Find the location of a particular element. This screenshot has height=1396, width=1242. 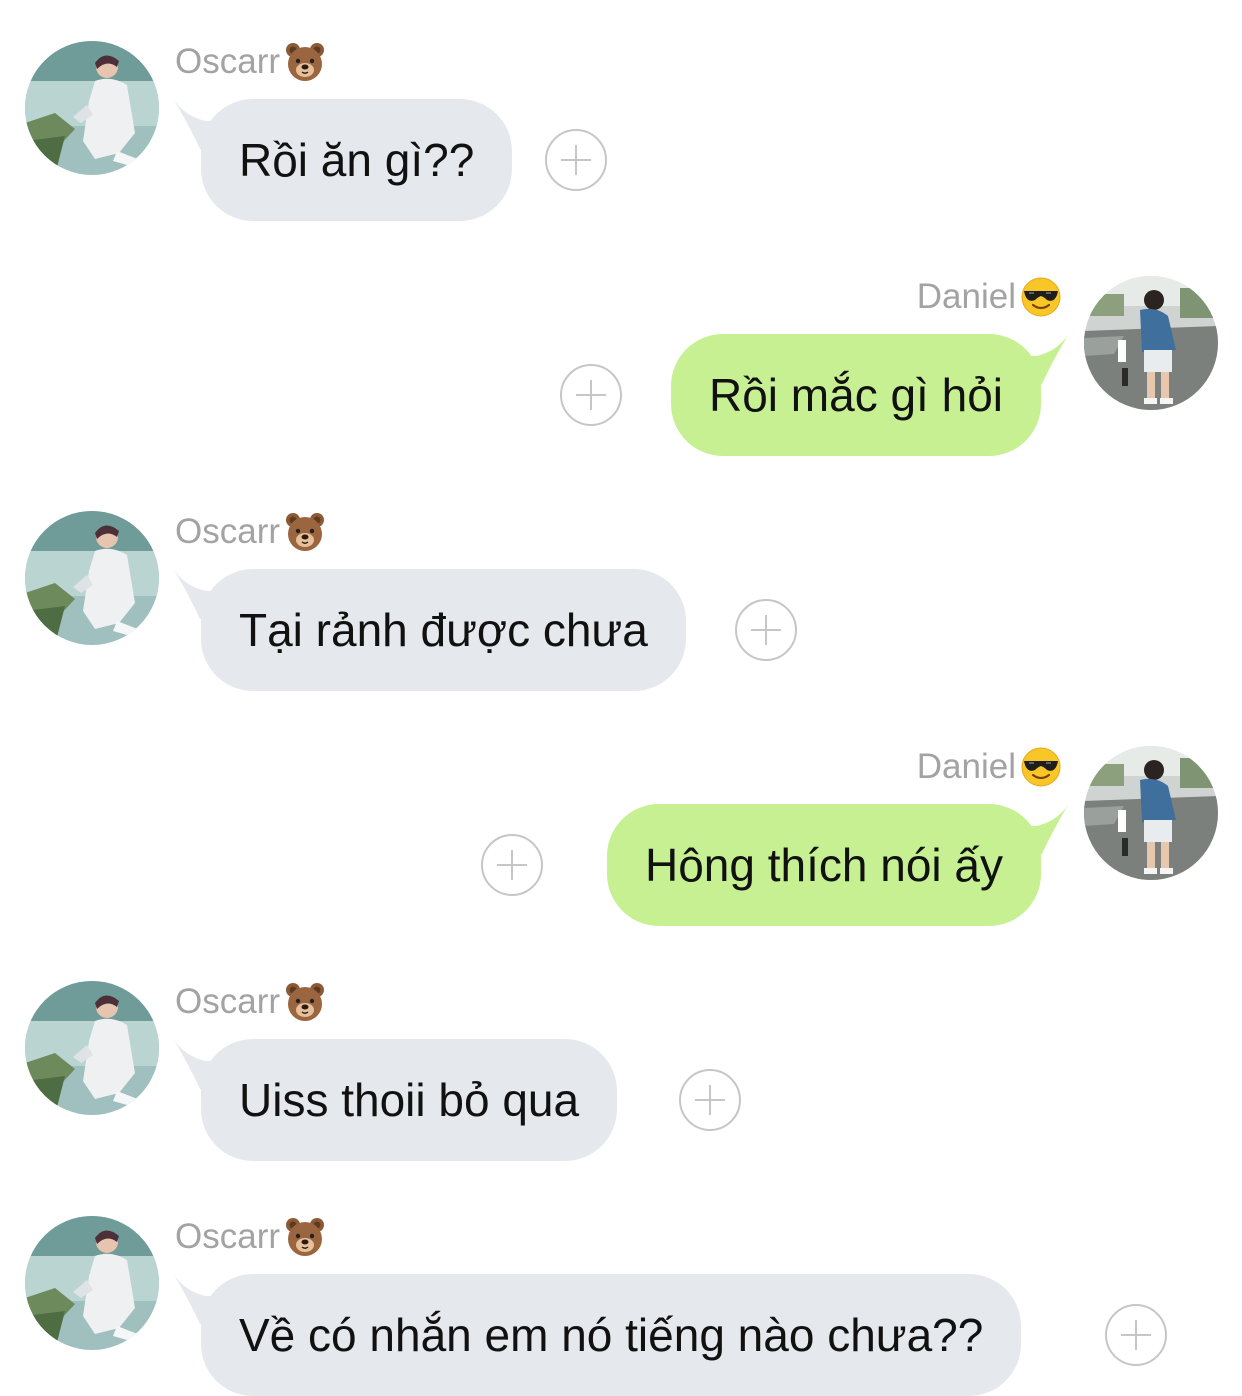

message-text: Uiss thoii bỏ qua is located at coordinates (409, 1100).